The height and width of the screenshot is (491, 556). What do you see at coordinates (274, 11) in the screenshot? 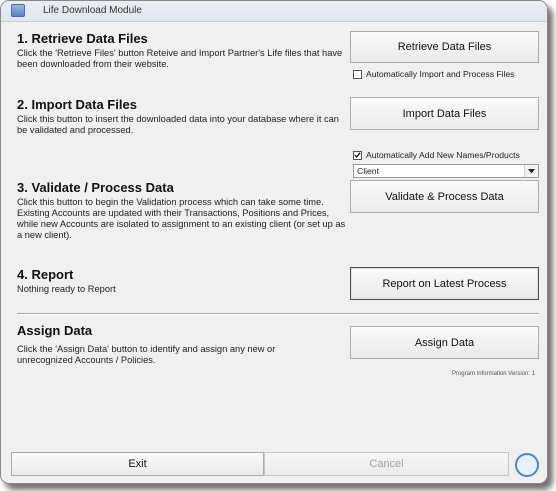
I see `title-bar: Life Download Module` at bounding box center [274, 11].